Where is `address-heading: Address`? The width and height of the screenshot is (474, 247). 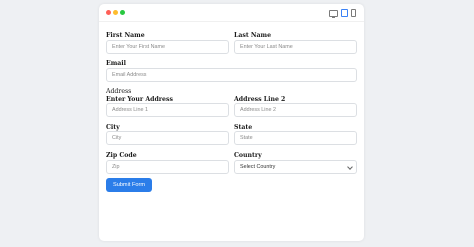 address-heading: Address is located at coordinates (119, 91).